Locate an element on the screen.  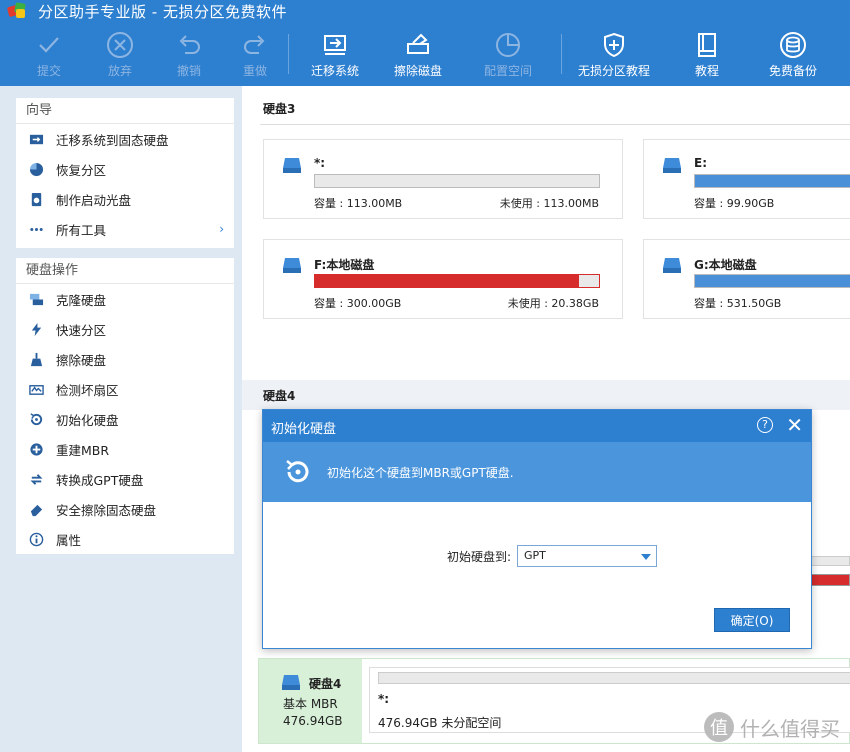
watermark-text: 什么值得买 is located at coordinates (790, 728).